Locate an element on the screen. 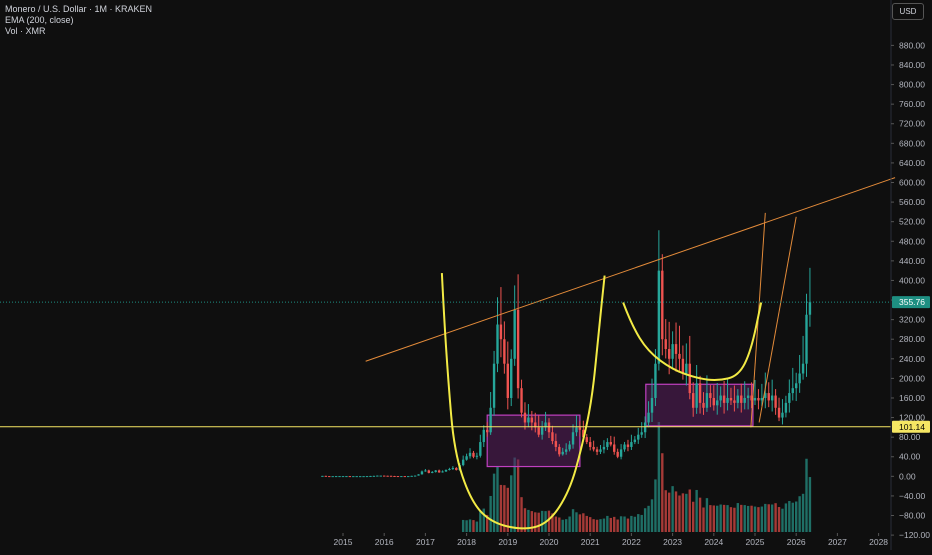 The width and height of the screenshot is (932, 555). legend-symbol: Monero / U.S. Dollar · 1M · KRAKEN is located at coordinates (79, 9).